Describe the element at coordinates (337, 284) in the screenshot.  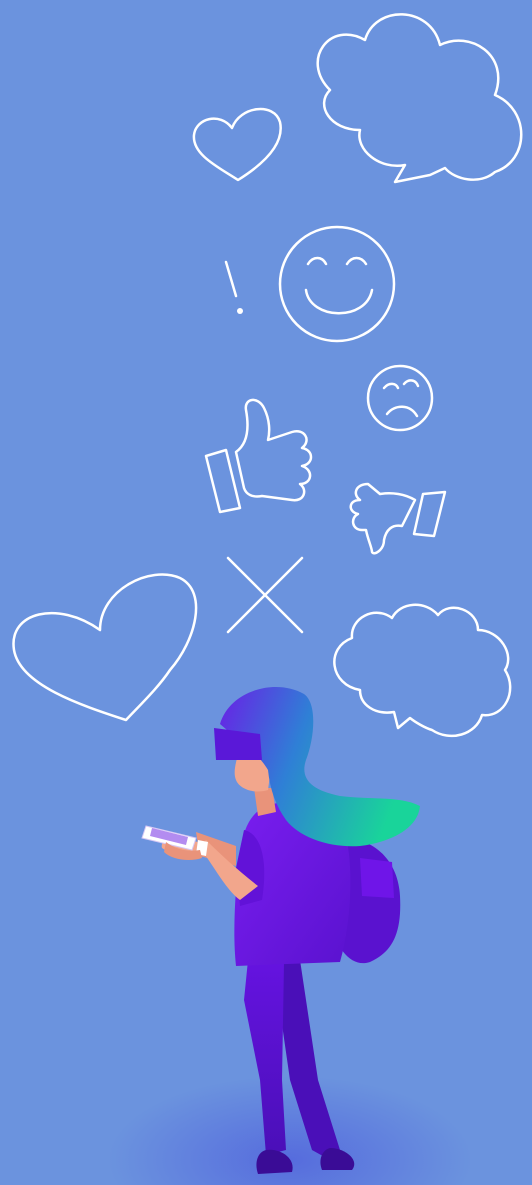
I see `smiley-icon` at that location.